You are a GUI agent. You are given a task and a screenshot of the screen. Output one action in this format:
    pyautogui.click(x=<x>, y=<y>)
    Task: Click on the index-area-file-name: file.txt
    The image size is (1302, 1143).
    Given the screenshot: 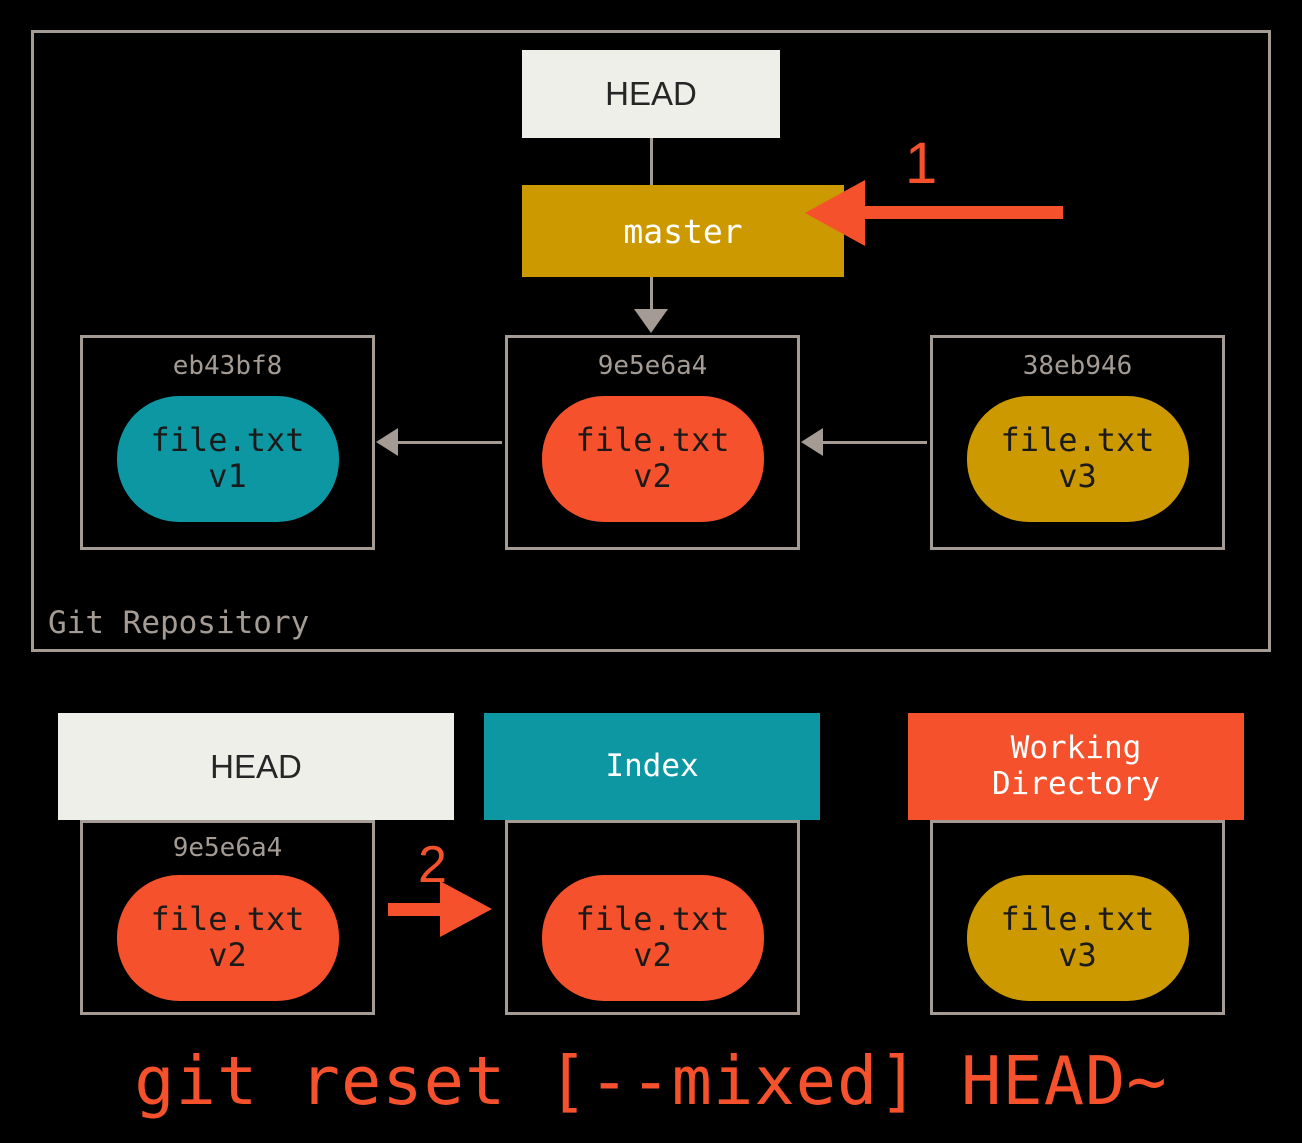 What is the action you would take?
    pyautogui.click(x=652, y=919)
    